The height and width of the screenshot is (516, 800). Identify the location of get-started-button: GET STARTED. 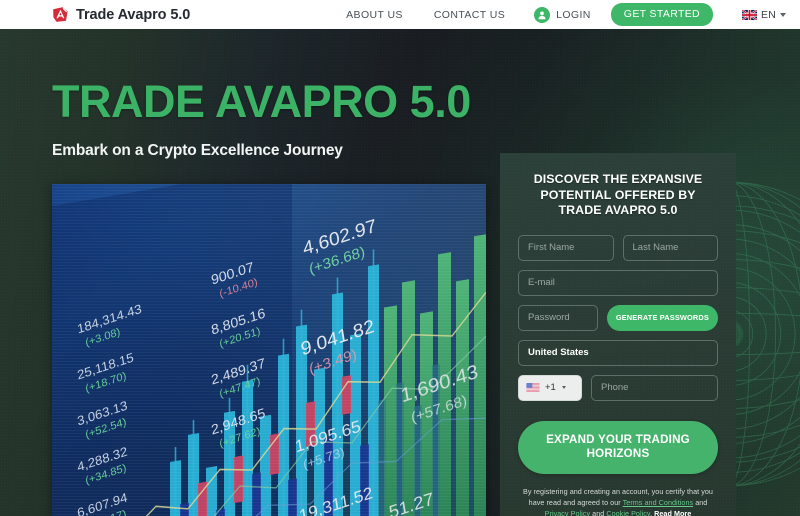
(661, 14).